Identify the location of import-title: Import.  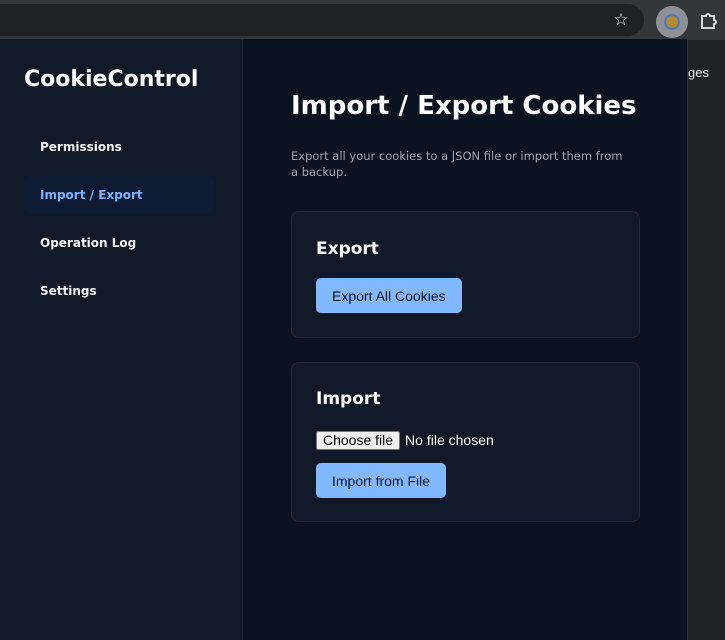
(348, 399).